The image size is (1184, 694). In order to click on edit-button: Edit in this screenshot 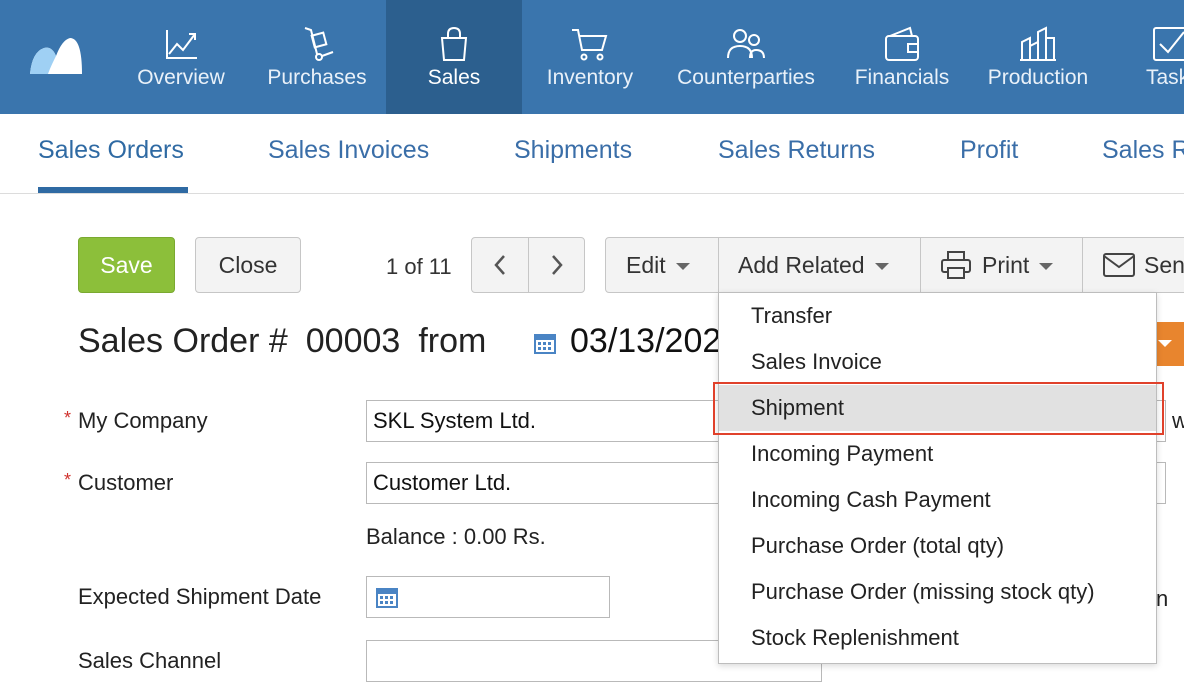, I will do `click(658, 265)`.